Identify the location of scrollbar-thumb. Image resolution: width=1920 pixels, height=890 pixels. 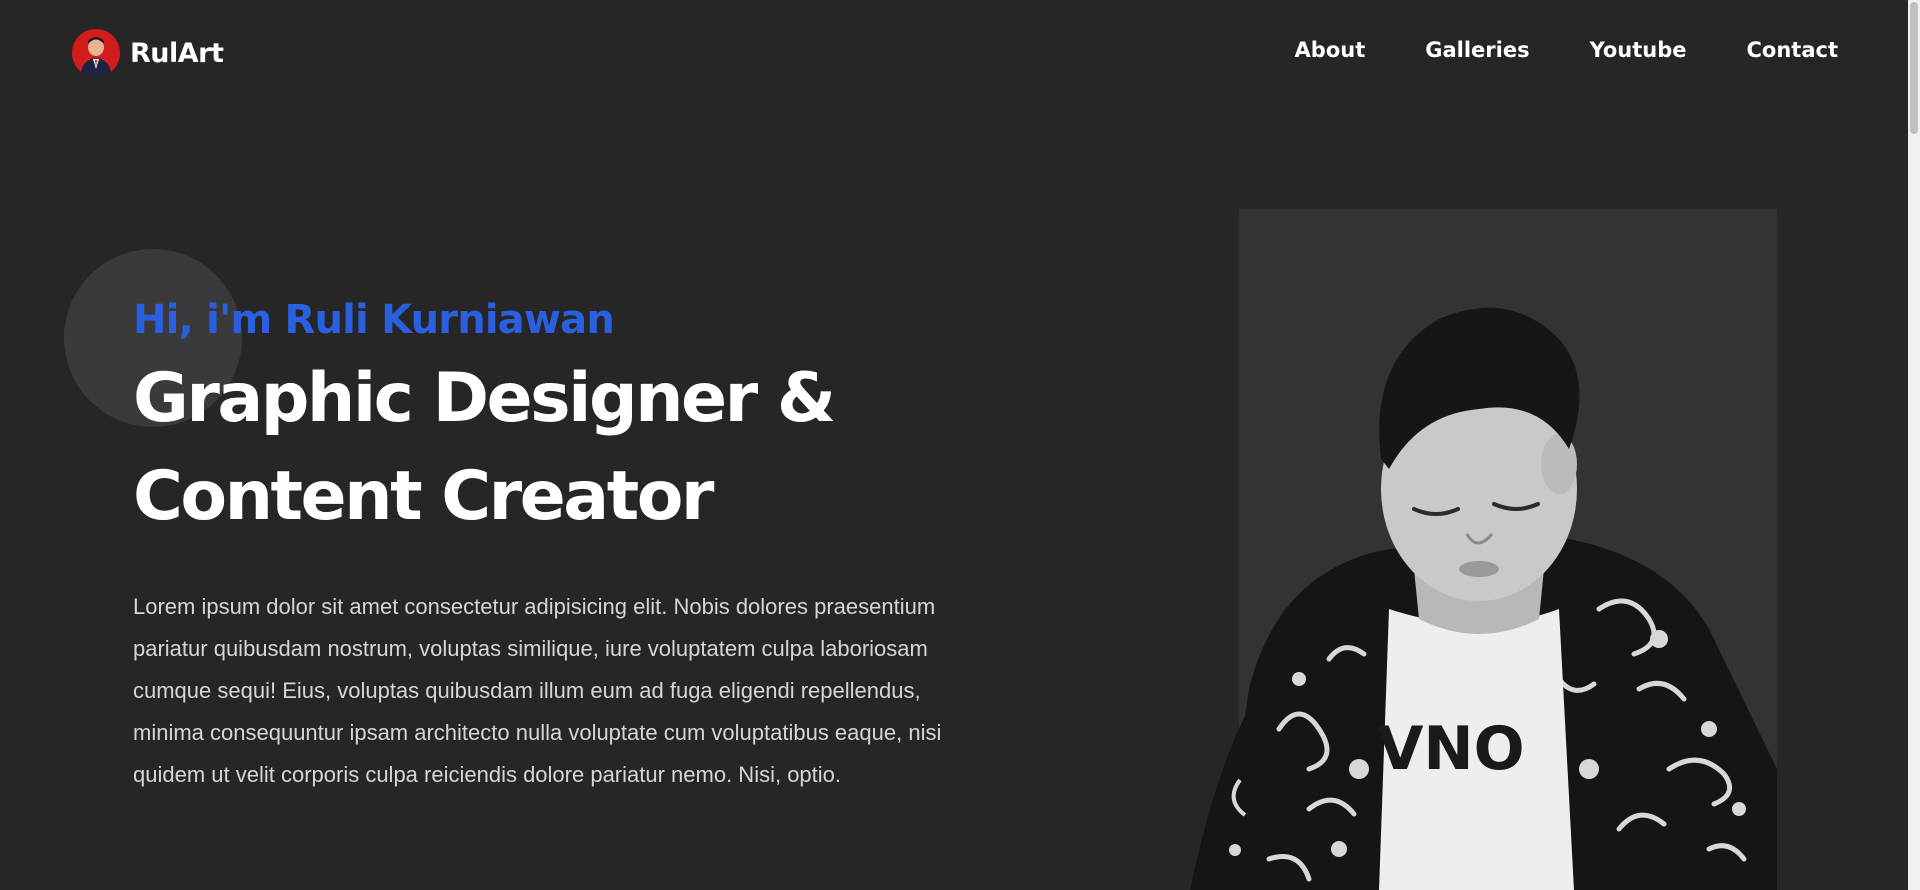
(1914, 68).